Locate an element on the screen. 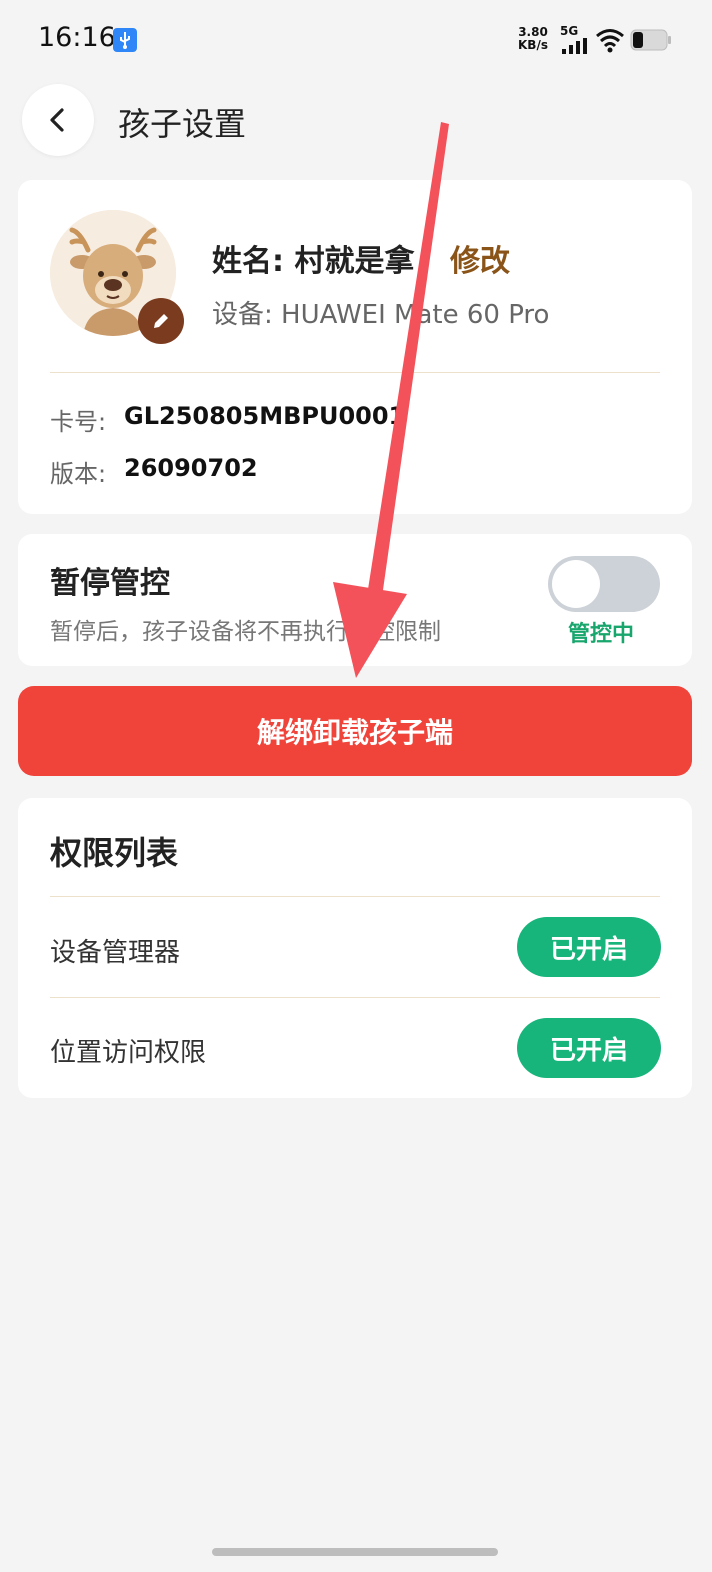 The image size is (712, 1572). control-status: 管控中 is located at coordinates (601, 634).